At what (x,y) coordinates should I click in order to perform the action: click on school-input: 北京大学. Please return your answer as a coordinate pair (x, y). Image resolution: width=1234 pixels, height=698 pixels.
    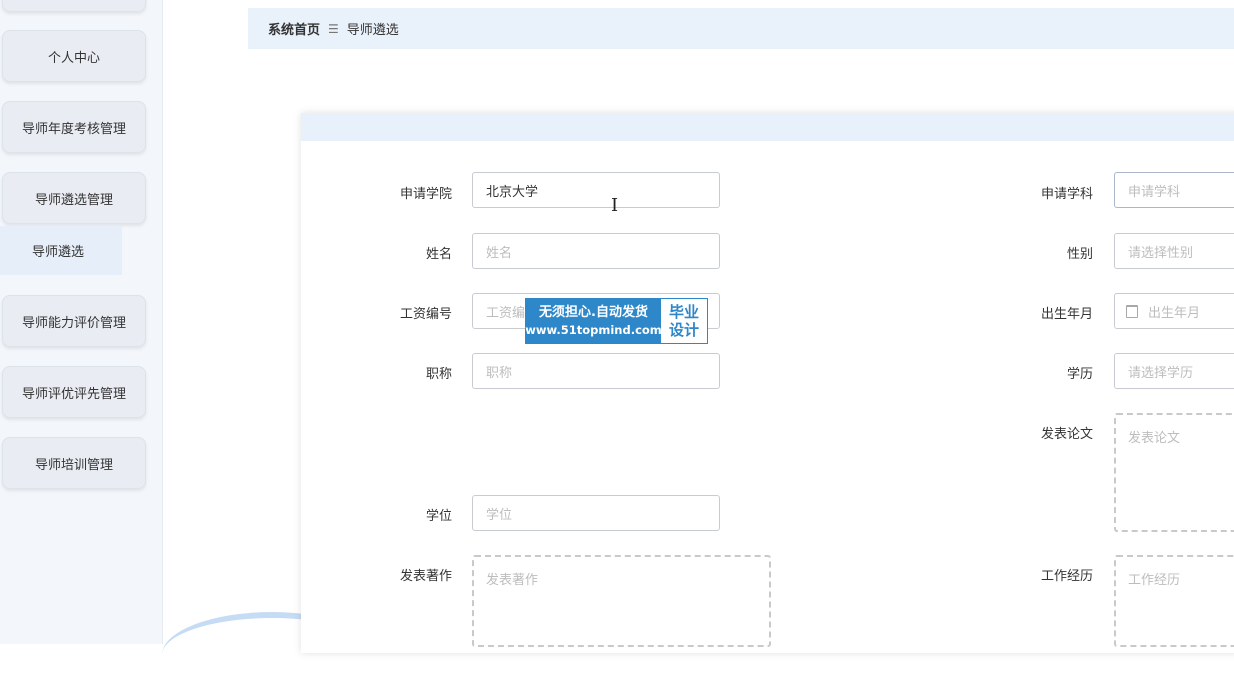
    Looking at the image, I should click on (596, 190).